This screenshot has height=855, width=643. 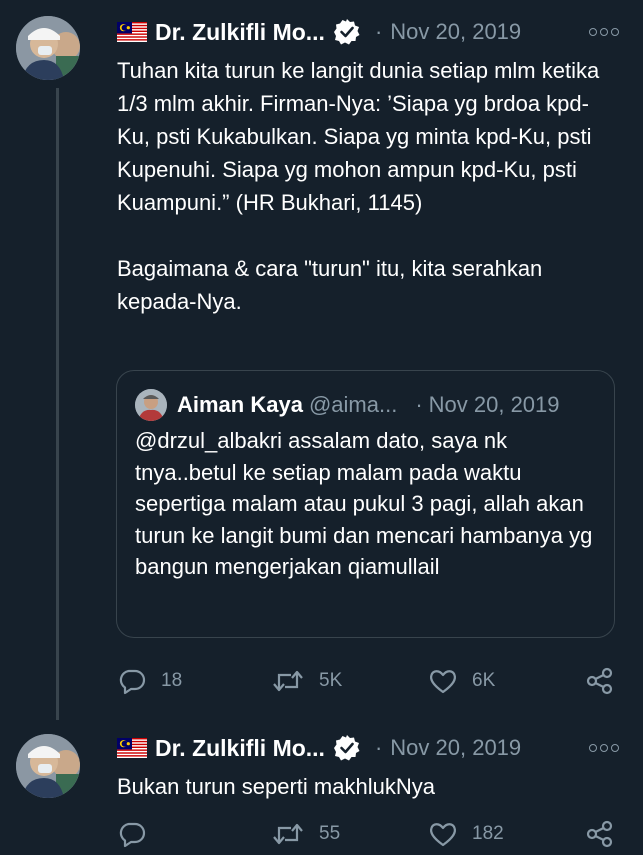 I want to click on quoted-author-name: Aiman Kaya, so click(x=240, y=404).